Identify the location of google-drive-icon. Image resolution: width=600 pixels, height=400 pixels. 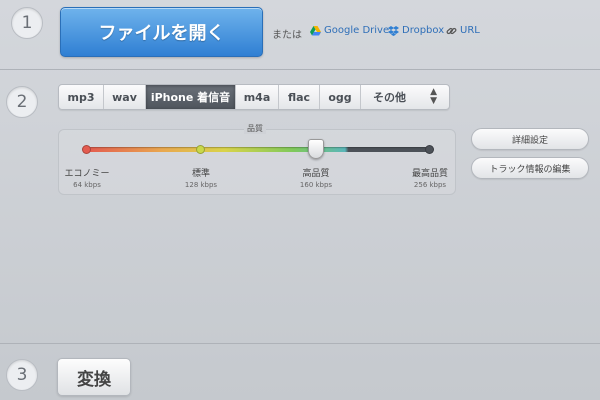
(315, 30).